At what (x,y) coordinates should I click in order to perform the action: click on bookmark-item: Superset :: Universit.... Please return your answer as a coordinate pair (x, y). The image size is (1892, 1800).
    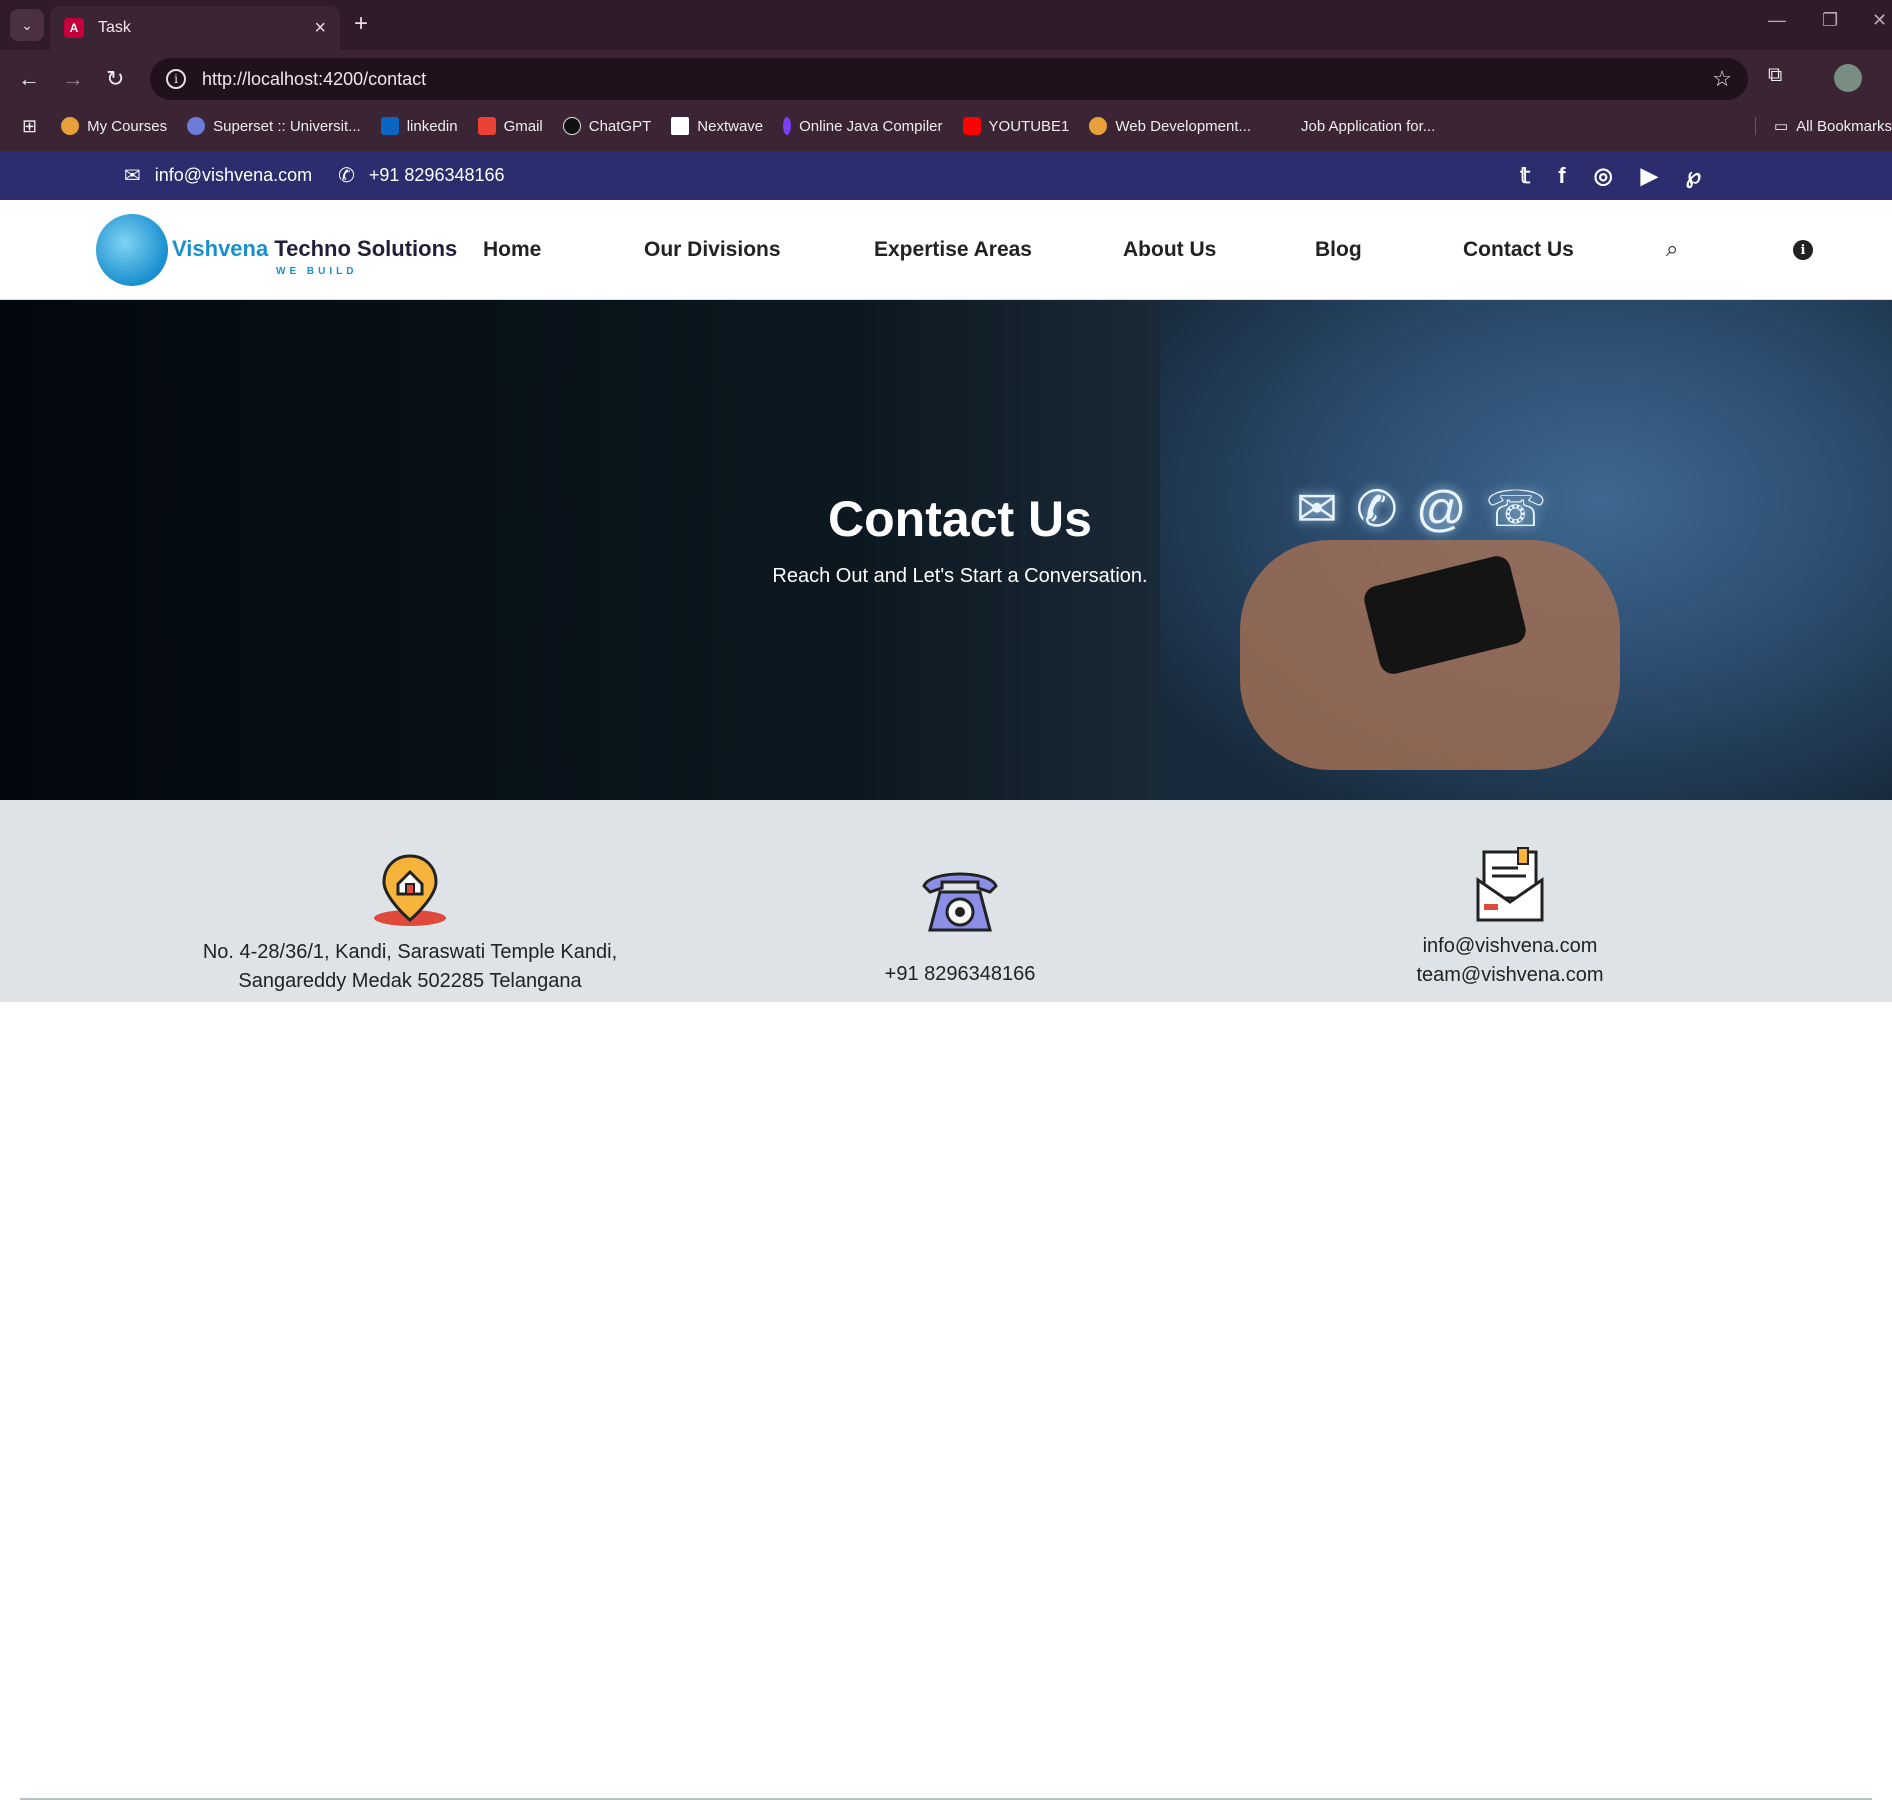
    Looking at the image, I should click on (274, 126).